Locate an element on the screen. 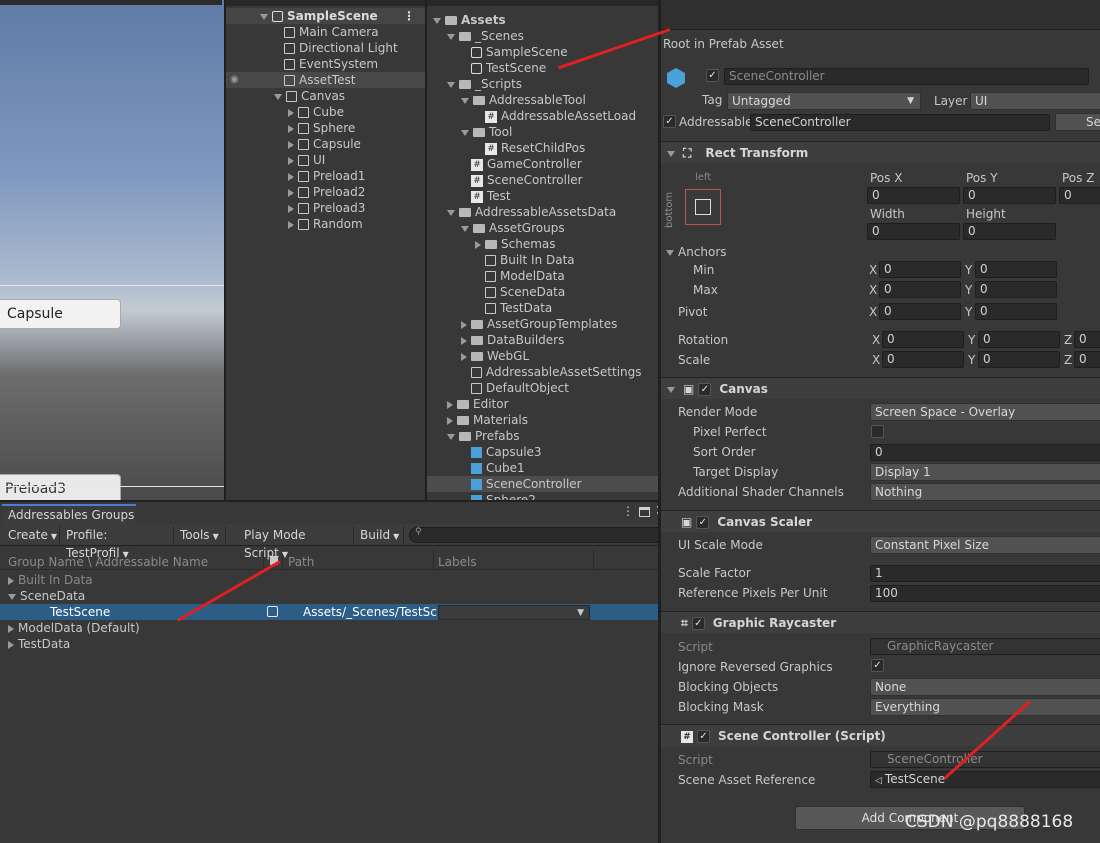 The width and height of the screenshot is (1100, 843). graphic-raycaster-header: ⌗ ✓ Graphic Raycaster is located at coordinates (880, 622).